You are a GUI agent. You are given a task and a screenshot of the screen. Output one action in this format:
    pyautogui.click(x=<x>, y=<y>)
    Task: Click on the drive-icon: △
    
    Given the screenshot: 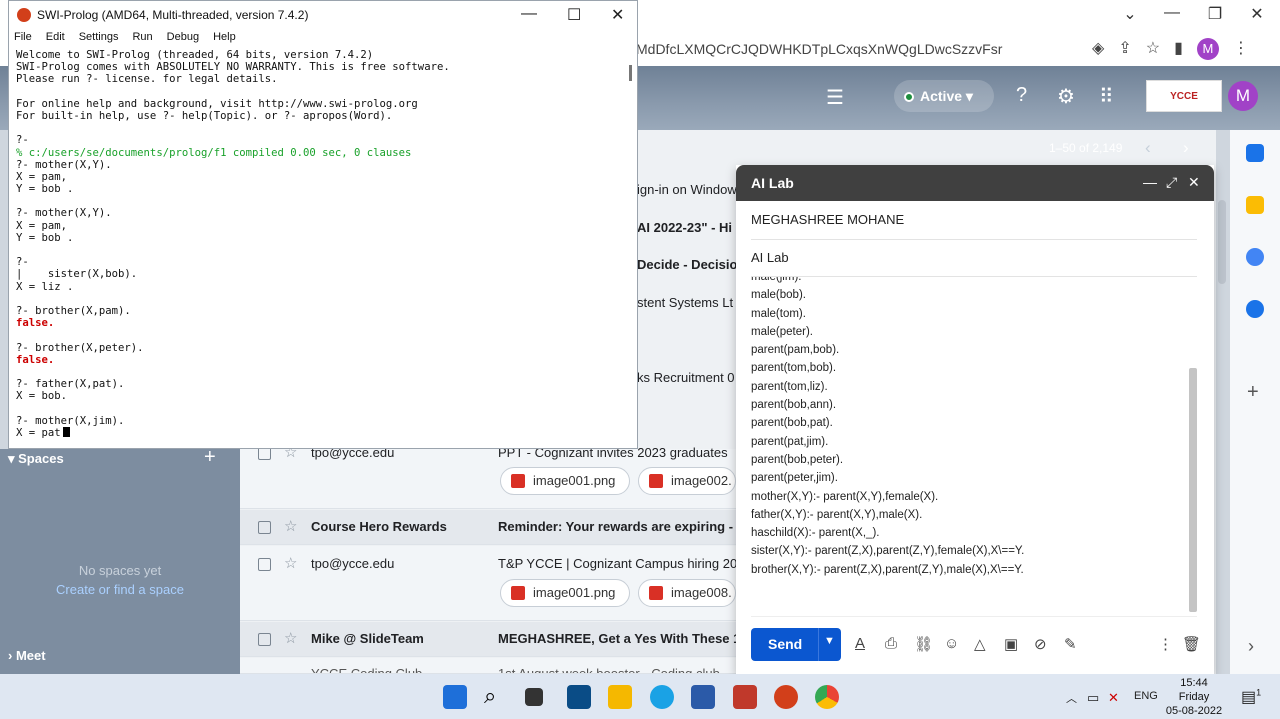 What is the action you would take?
    pyautogui.click(x=980, y=644)
    